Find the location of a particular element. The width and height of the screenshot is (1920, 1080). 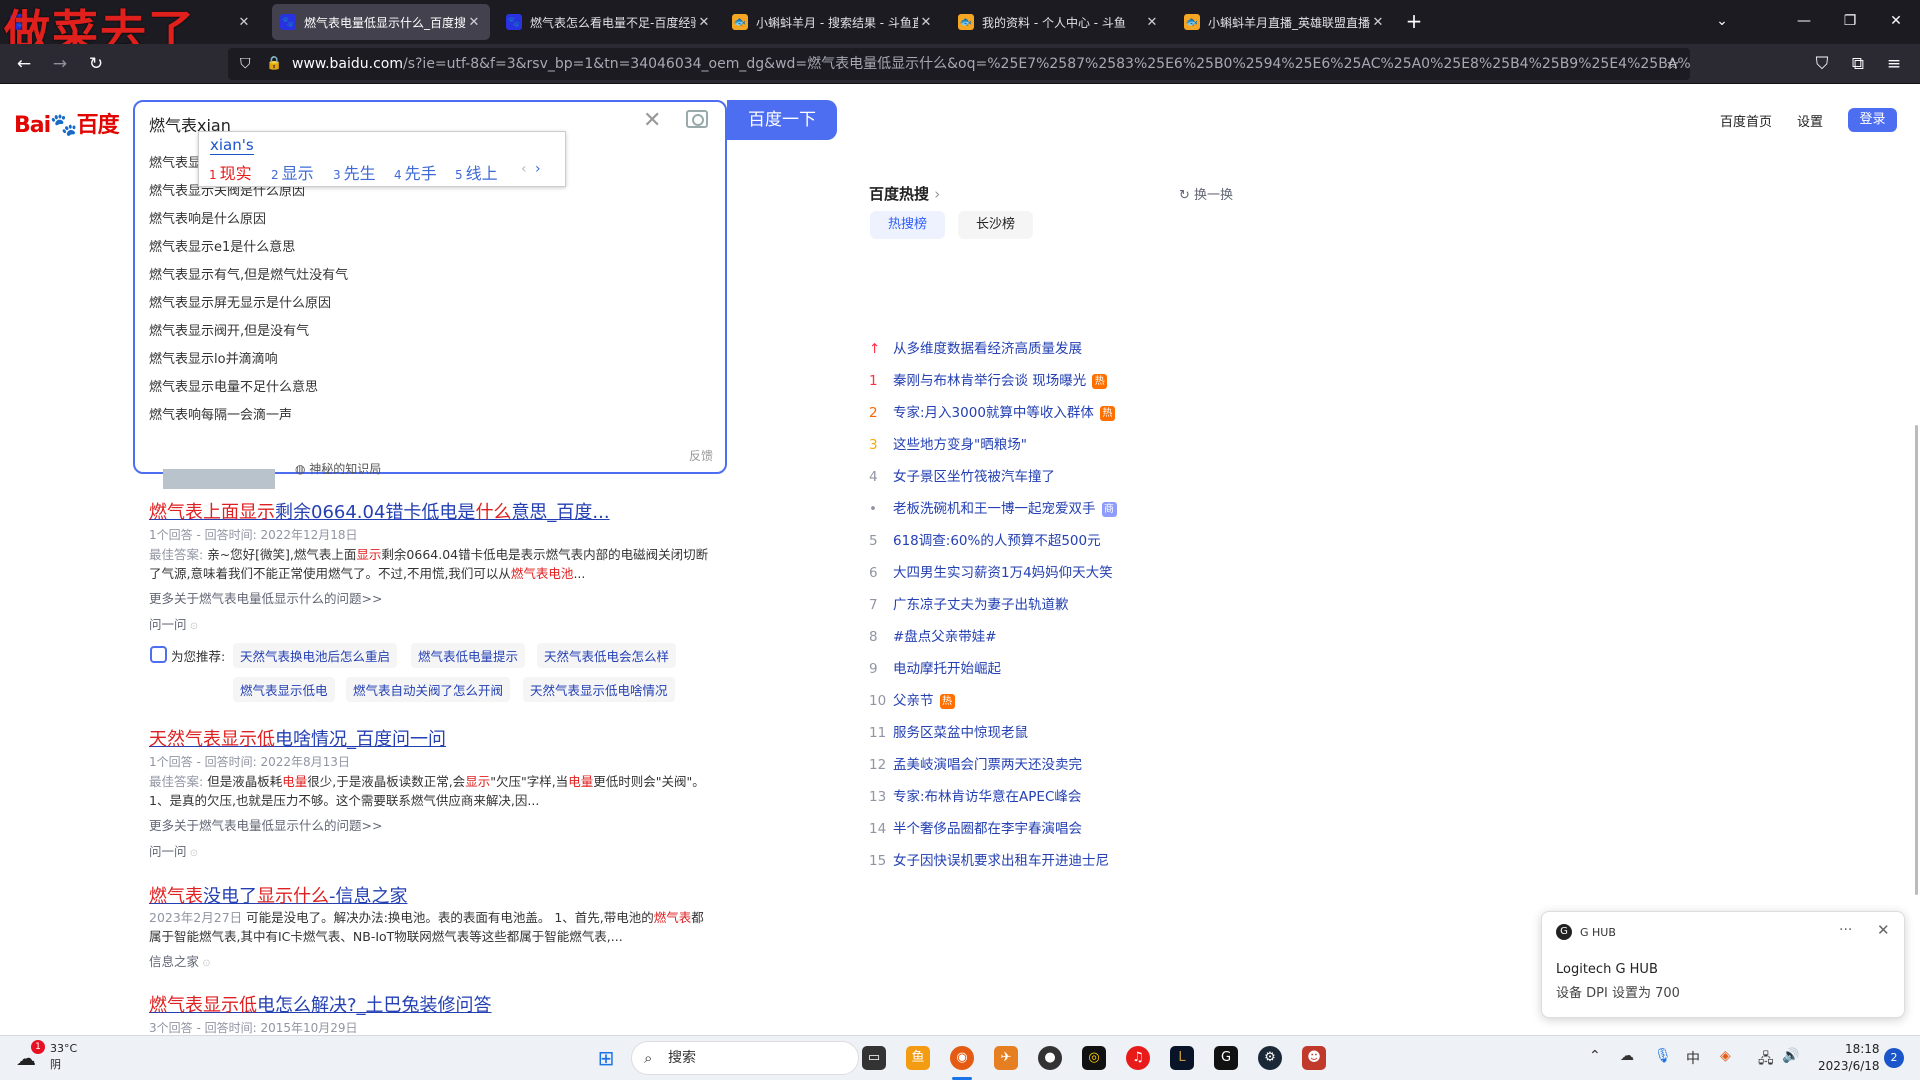

tab-5: 🐟 小蝌蚪羊月直播_英雄联盟直播_斗鱼直播 ✕ is located at coordinates (1285, 22).